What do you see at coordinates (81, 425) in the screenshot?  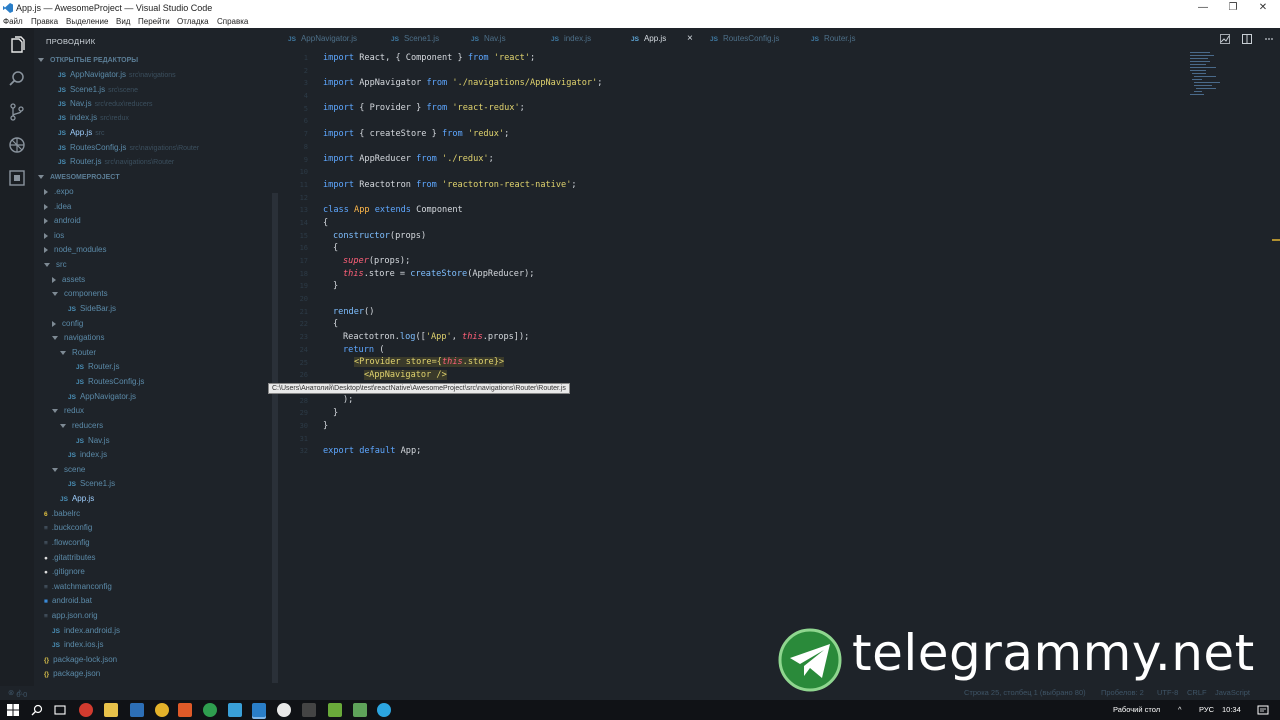 I see `tree-item: reducers` at bounding box center [81, 425].